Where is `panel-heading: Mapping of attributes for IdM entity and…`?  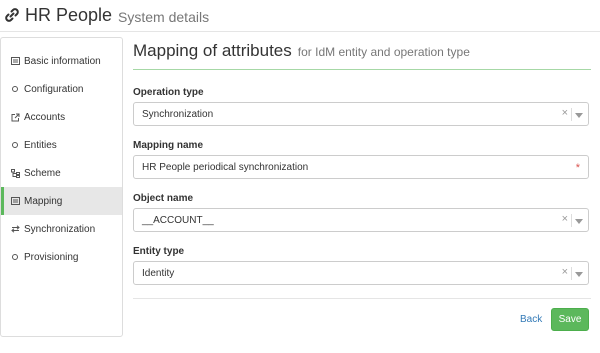
panel-heading: Mapping of attributes for IdM entity and… is located at coordinates (362, 53).